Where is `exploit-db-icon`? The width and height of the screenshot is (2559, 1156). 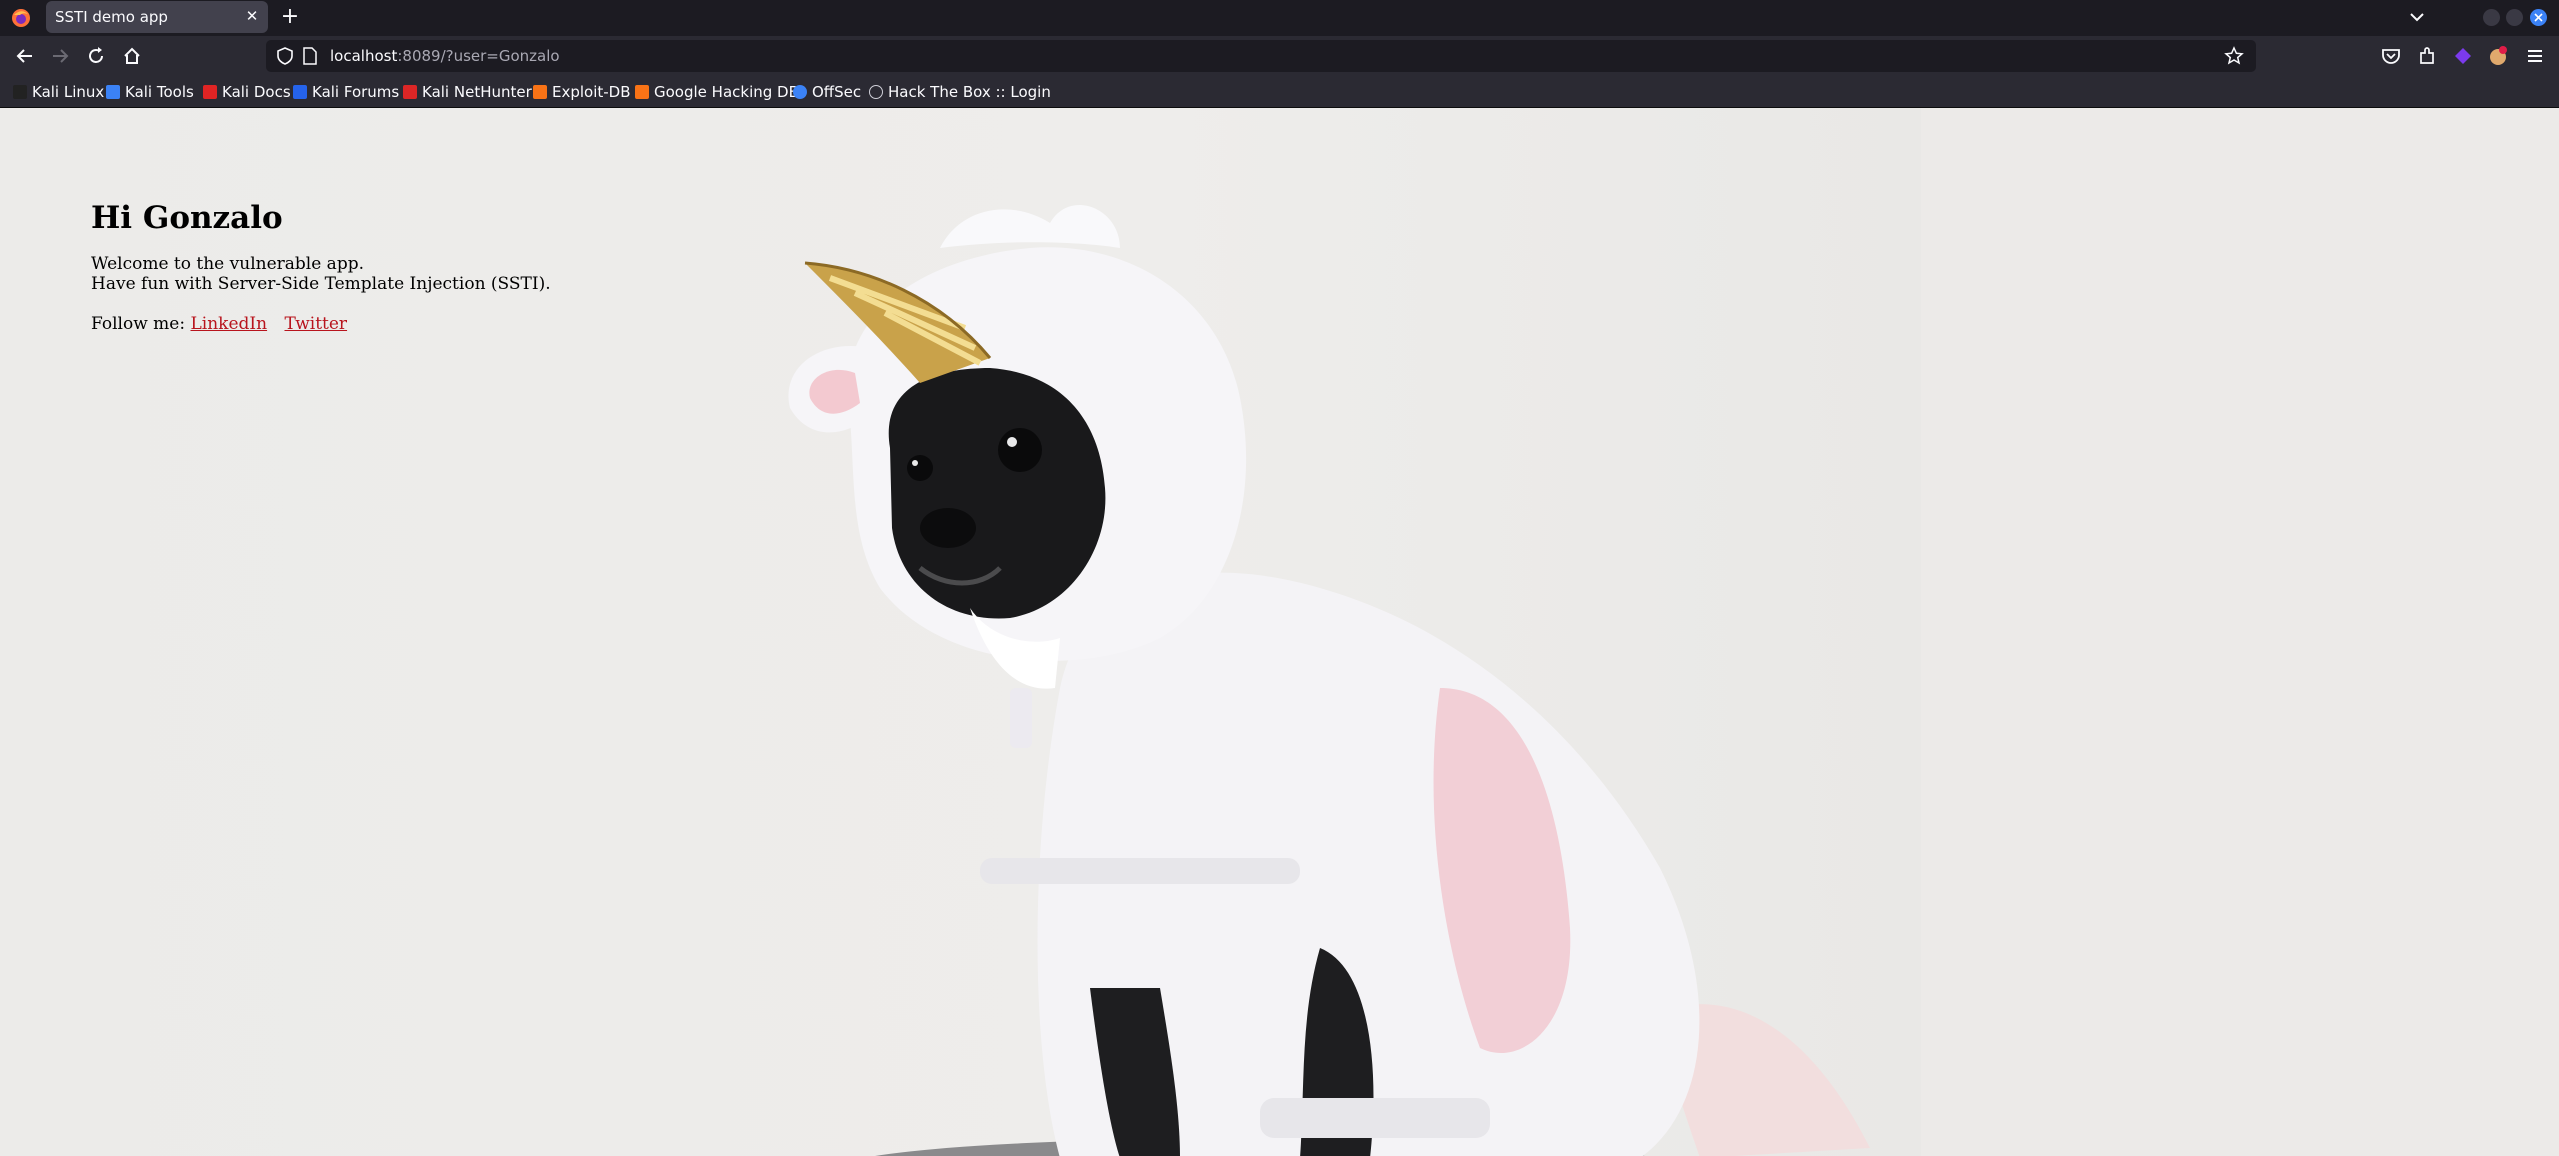
exploit-db-icon is located at coordinates (540, 92).